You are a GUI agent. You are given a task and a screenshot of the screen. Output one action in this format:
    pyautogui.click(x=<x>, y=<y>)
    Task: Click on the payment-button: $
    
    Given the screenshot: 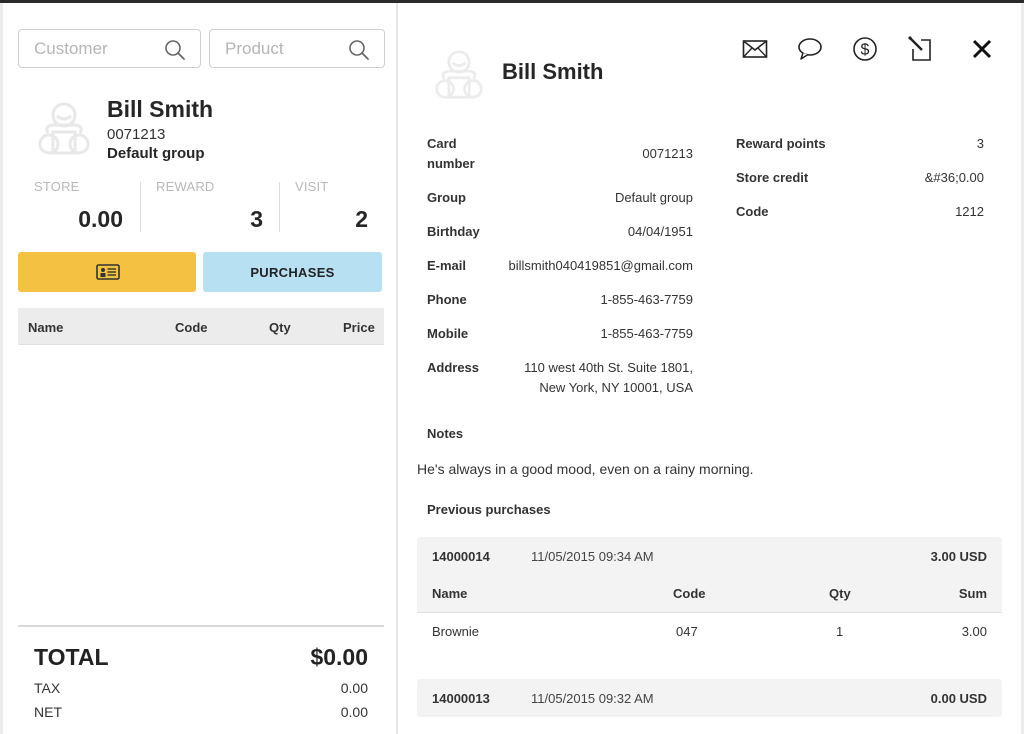 What is the action you would take?
    pyautogui.click(x=865, y=49)
    